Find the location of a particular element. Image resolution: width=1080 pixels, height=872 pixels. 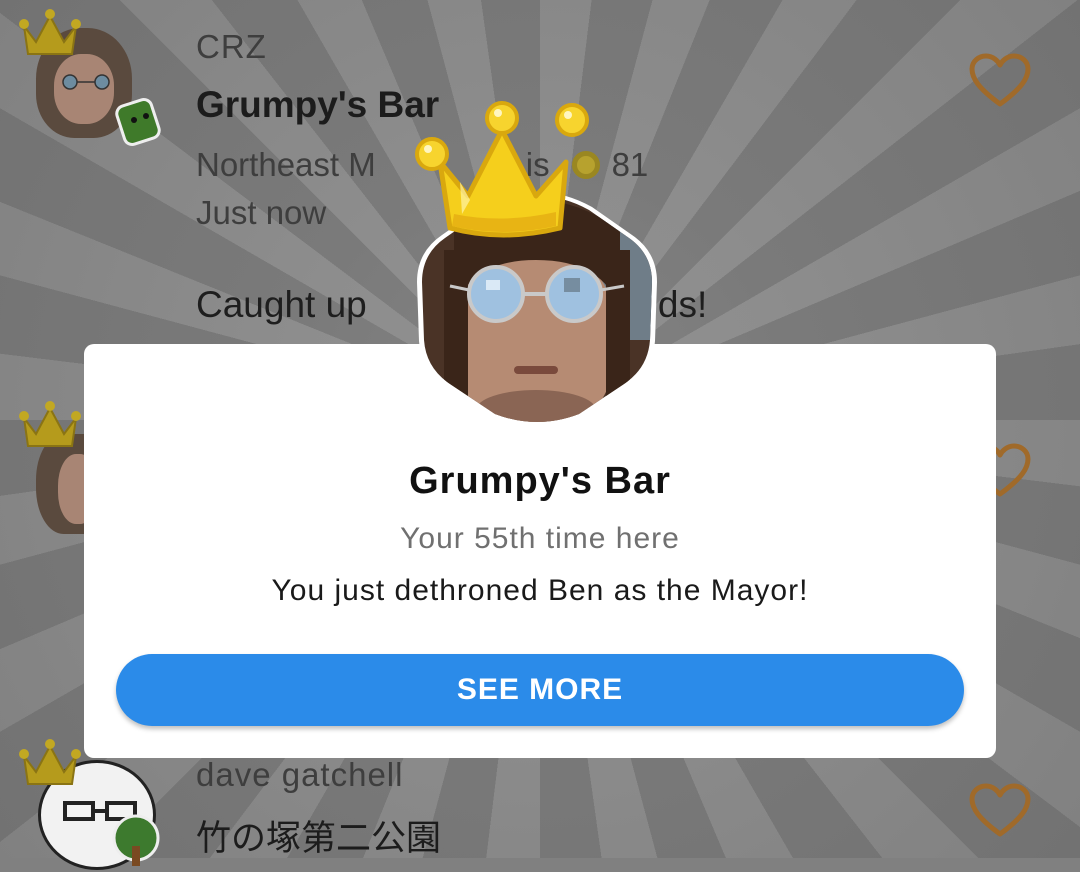

feed-venue-name: Grumpy's Bar is located at coordinates (317, 105).